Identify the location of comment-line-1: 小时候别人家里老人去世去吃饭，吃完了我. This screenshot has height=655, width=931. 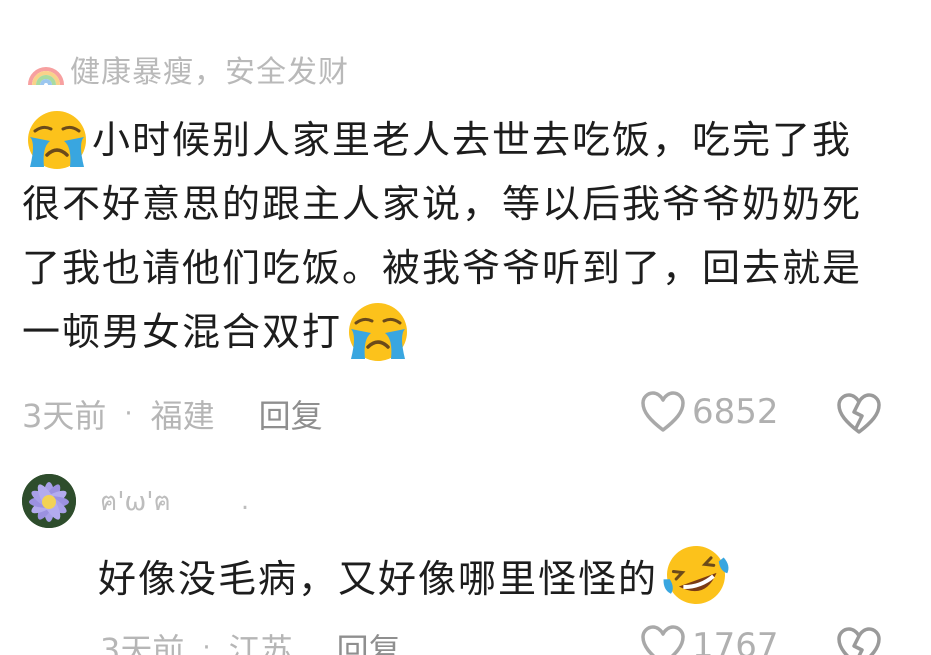
(462, 140).